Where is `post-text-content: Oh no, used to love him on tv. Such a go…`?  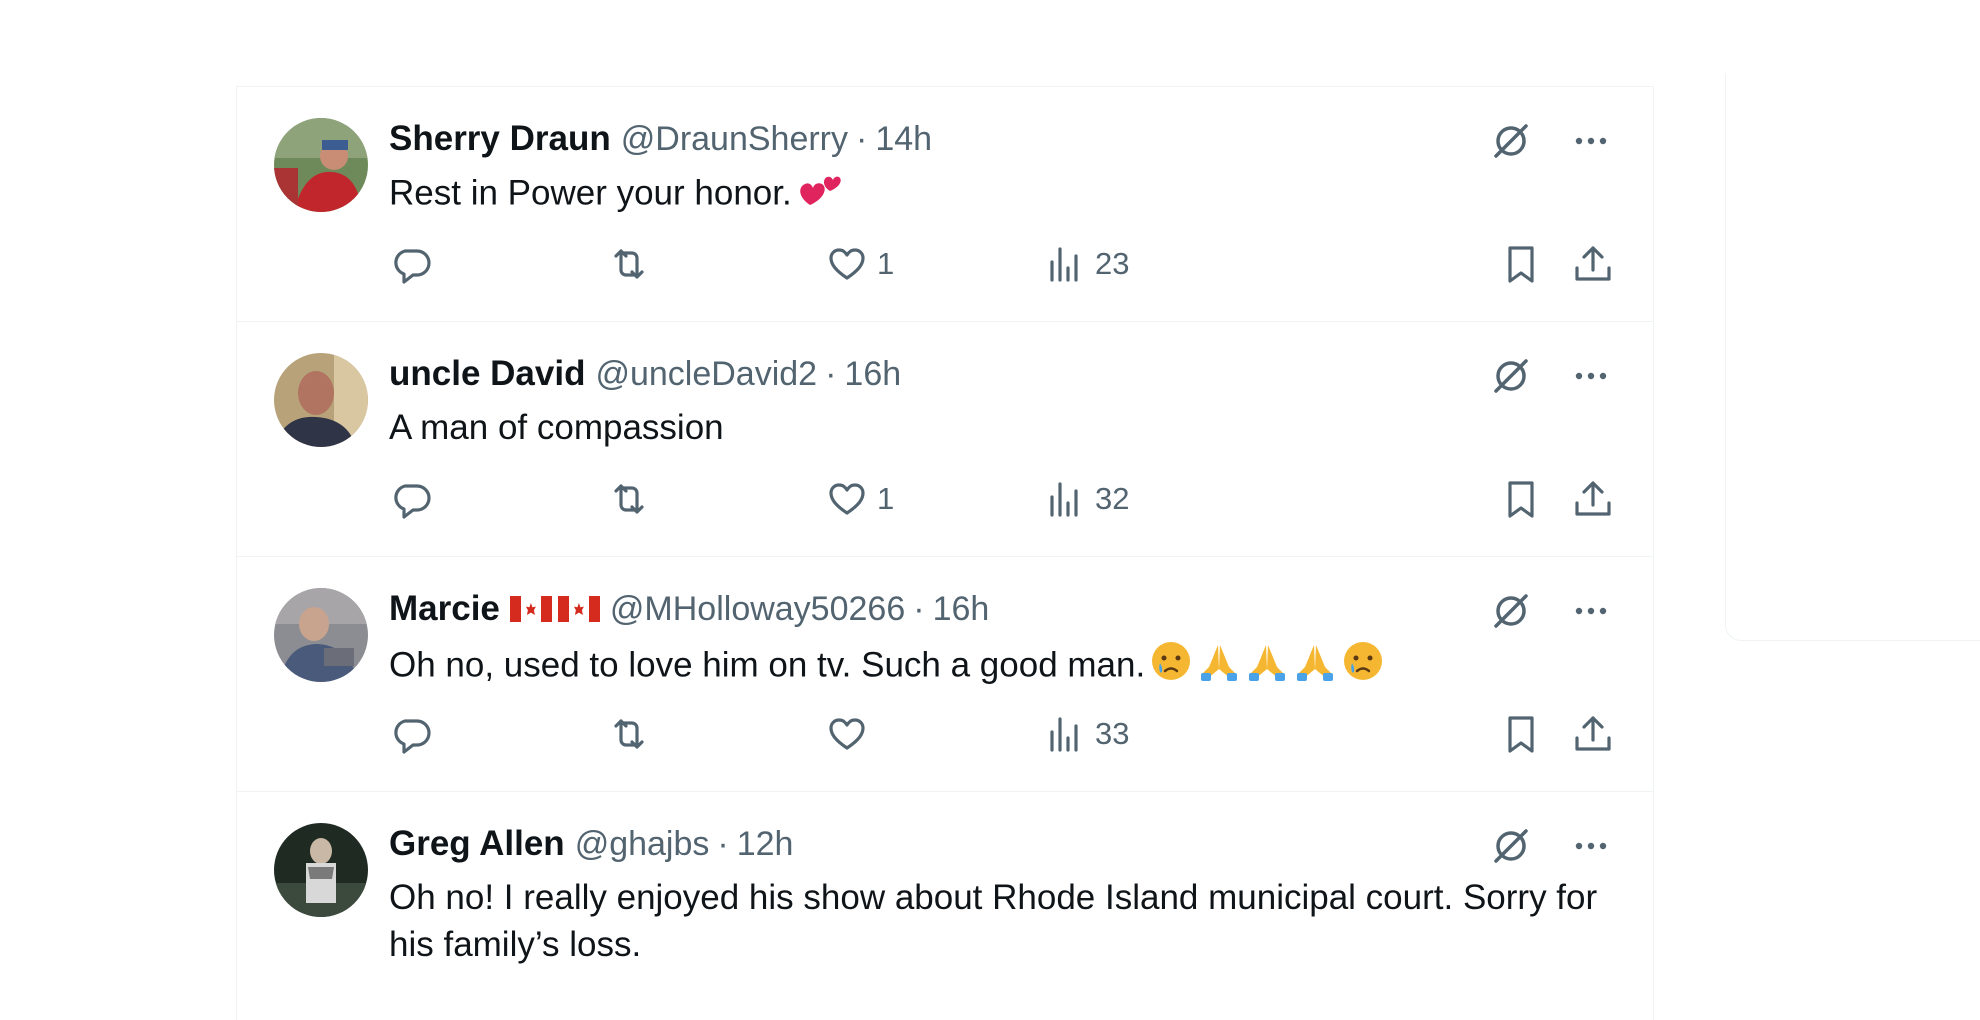 post-text-content: Oh no, used to love him on tv. Such a go… is located at coordinates (767, 665).